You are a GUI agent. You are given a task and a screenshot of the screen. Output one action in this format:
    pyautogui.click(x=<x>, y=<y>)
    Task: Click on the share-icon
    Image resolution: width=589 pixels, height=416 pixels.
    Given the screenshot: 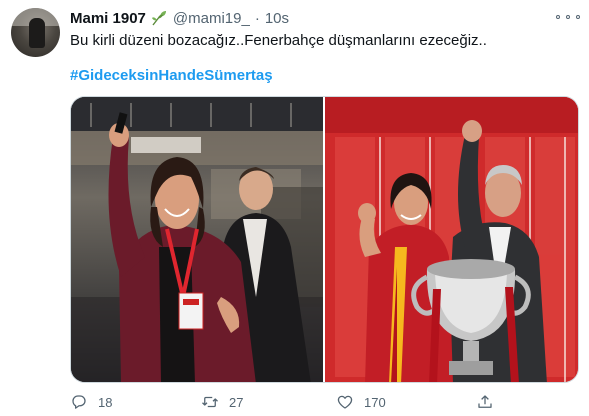 What is the action you would take?
    pyautogui.click(x=485, y=401)
    